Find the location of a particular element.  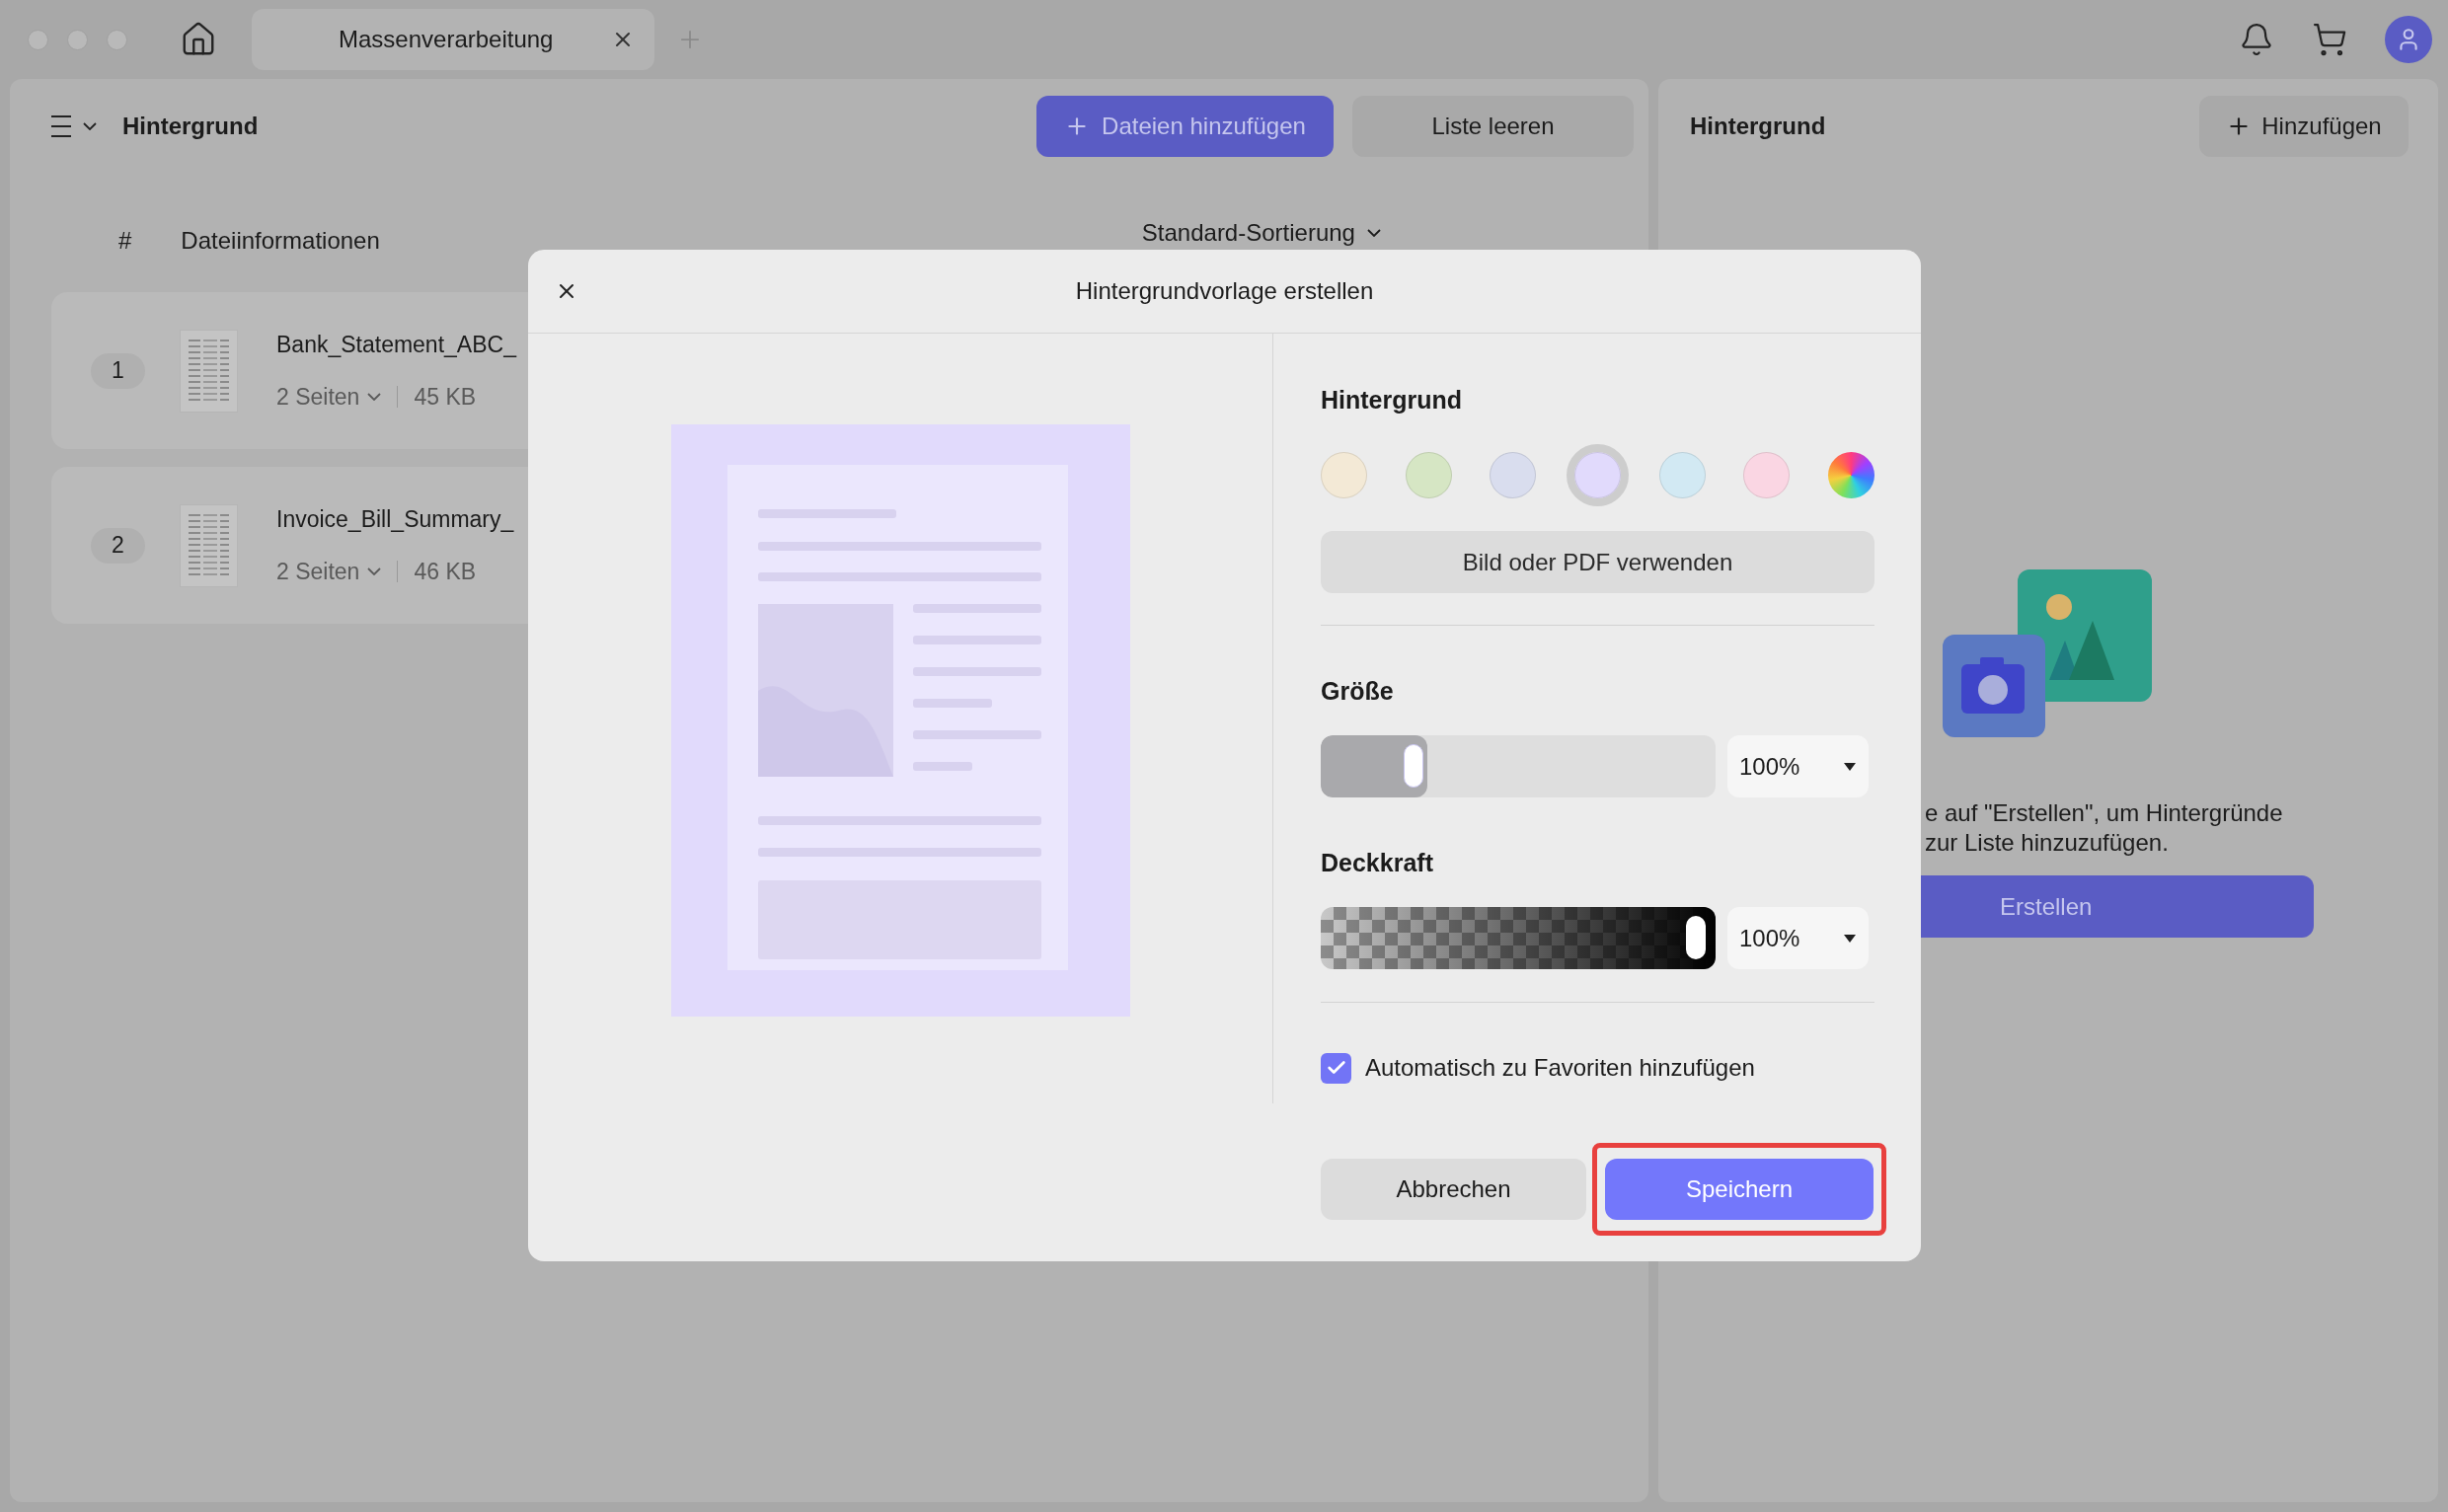

checkbox-label: Automatisch zu Favoriten hinzufügen is located at coordinates (1560, 1068).